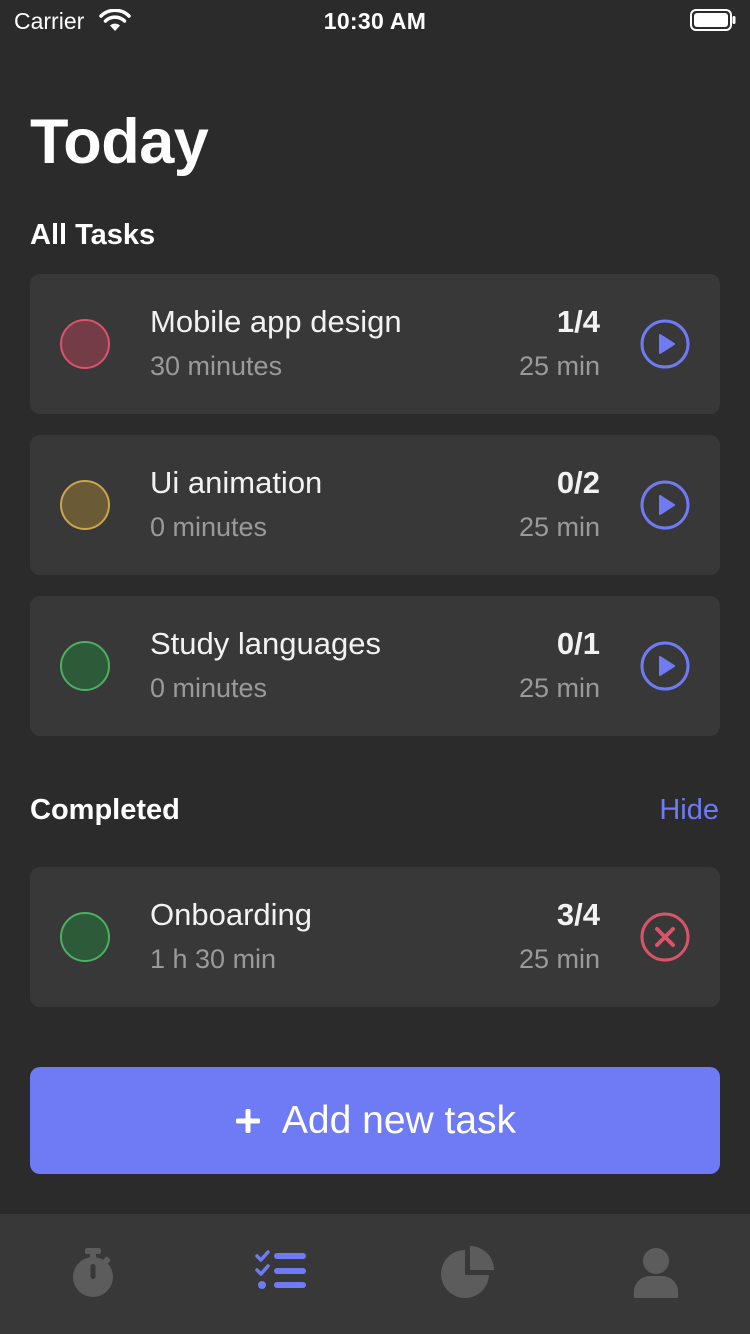  I want to click on tab-tasks, so click(280, 1272).